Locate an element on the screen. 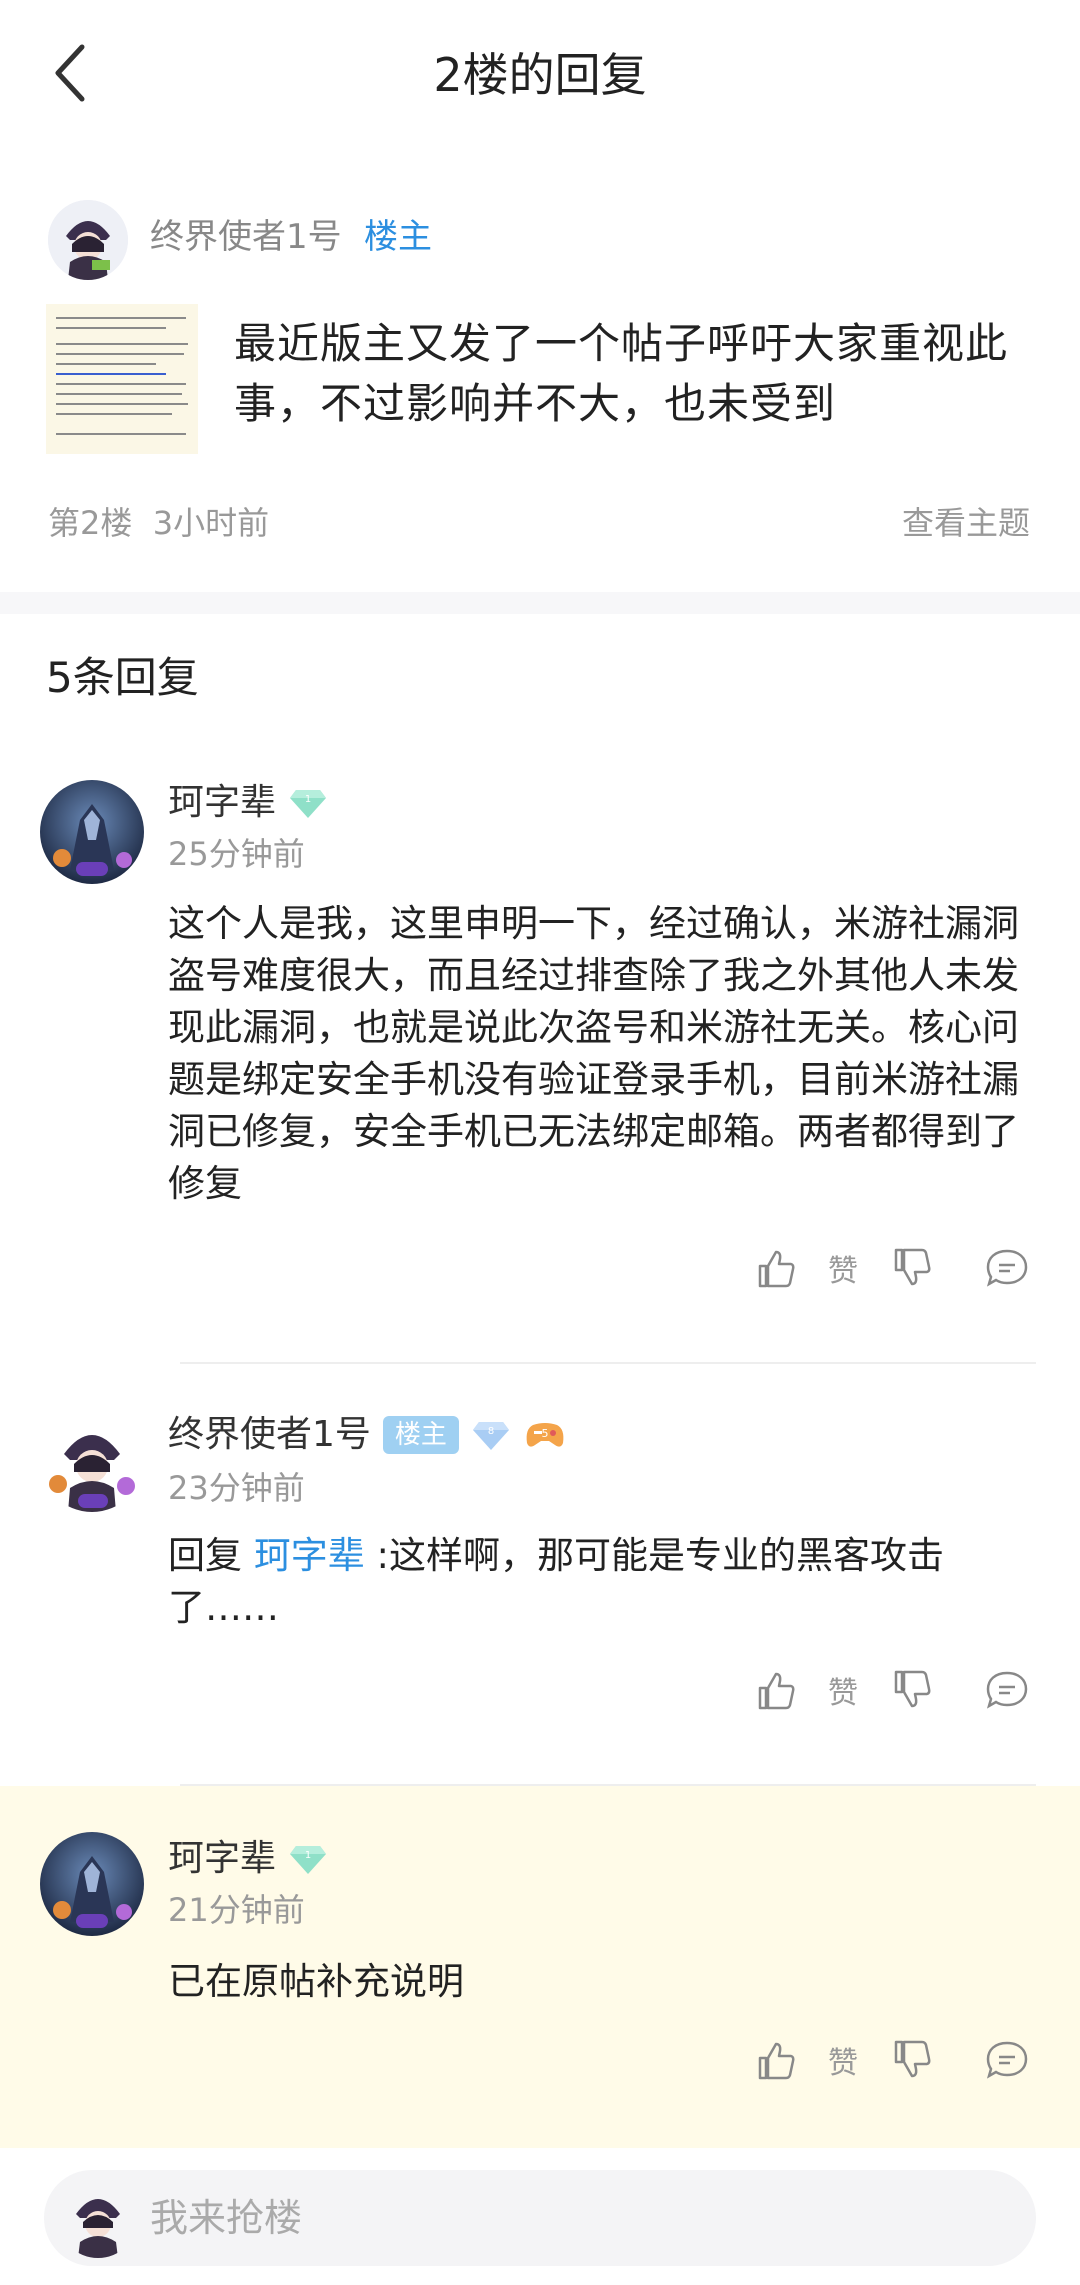 The height and width of the screenshot is (2285, 1080). reply-count-heading: 5条回复 is located at coordinates (122, 677).